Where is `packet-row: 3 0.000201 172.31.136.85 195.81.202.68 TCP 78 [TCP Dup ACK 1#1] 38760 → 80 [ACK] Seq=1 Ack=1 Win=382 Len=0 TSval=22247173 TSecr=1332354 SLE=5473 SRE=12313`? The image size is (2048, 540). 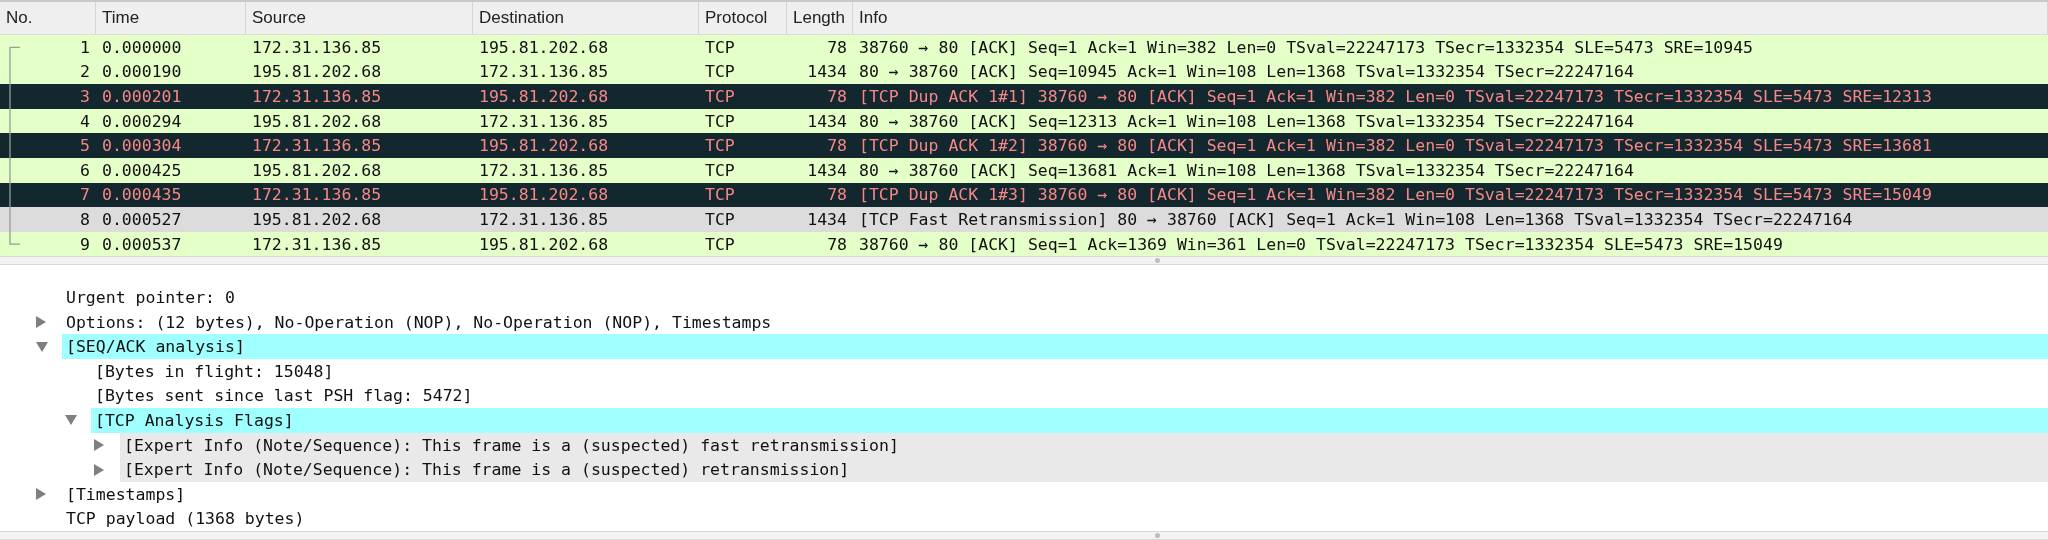
packet-row: 3 0.000201 172.31.136.85 195.81.202.68 TCP 78 [TCP Dup ACK 1#1] 38760 → 80 [ACK] Seq=1 Ack=1 Win=382 Len=0 TSval=22247173 TSecr=1332354 SLE=5473 SRE=12313 is located at coordinates (1024, 96).